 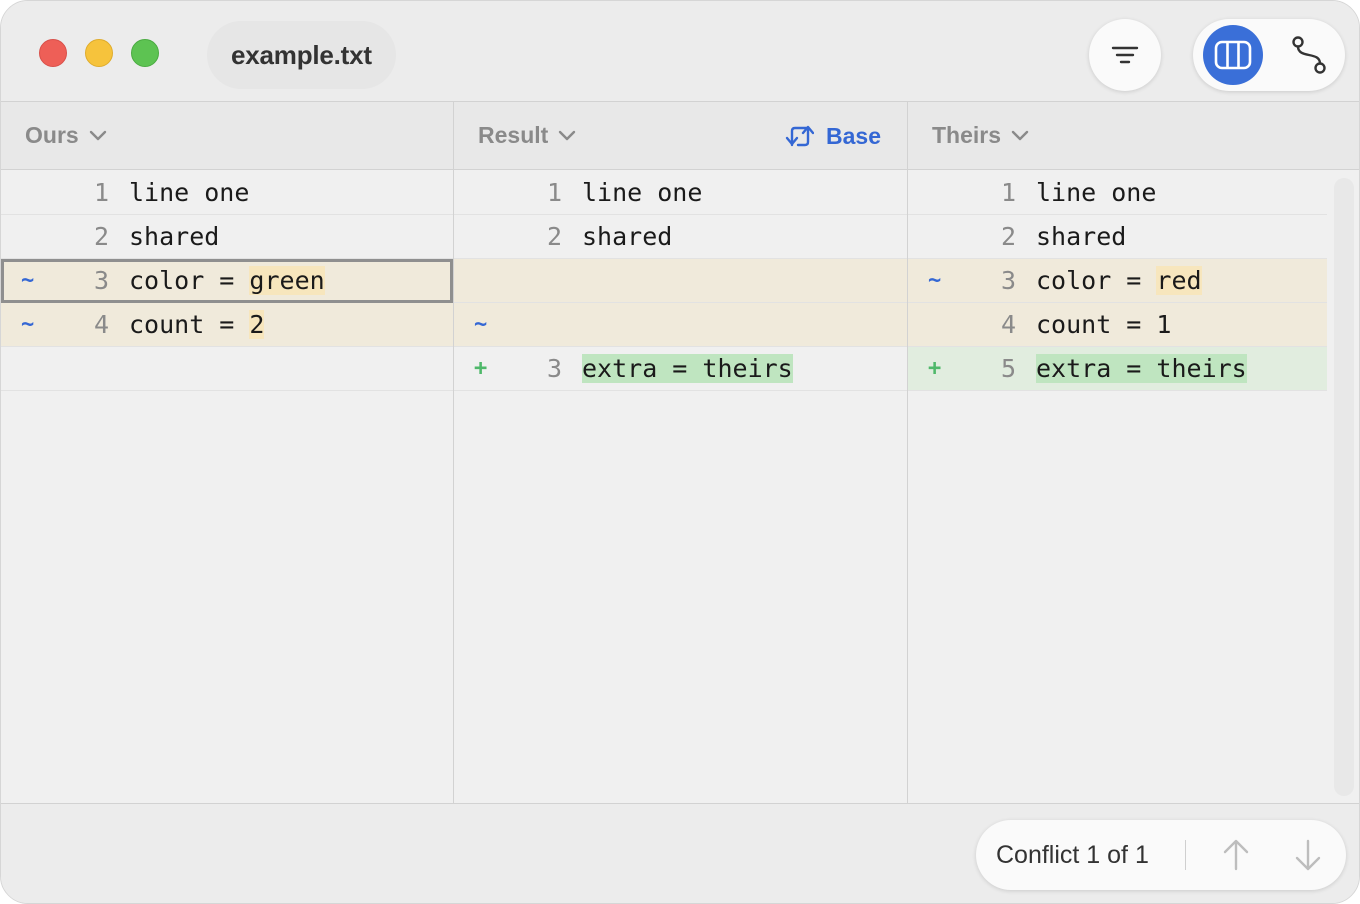 I want to click on ours-pane-header: Ours, so click(x=227, y=136).